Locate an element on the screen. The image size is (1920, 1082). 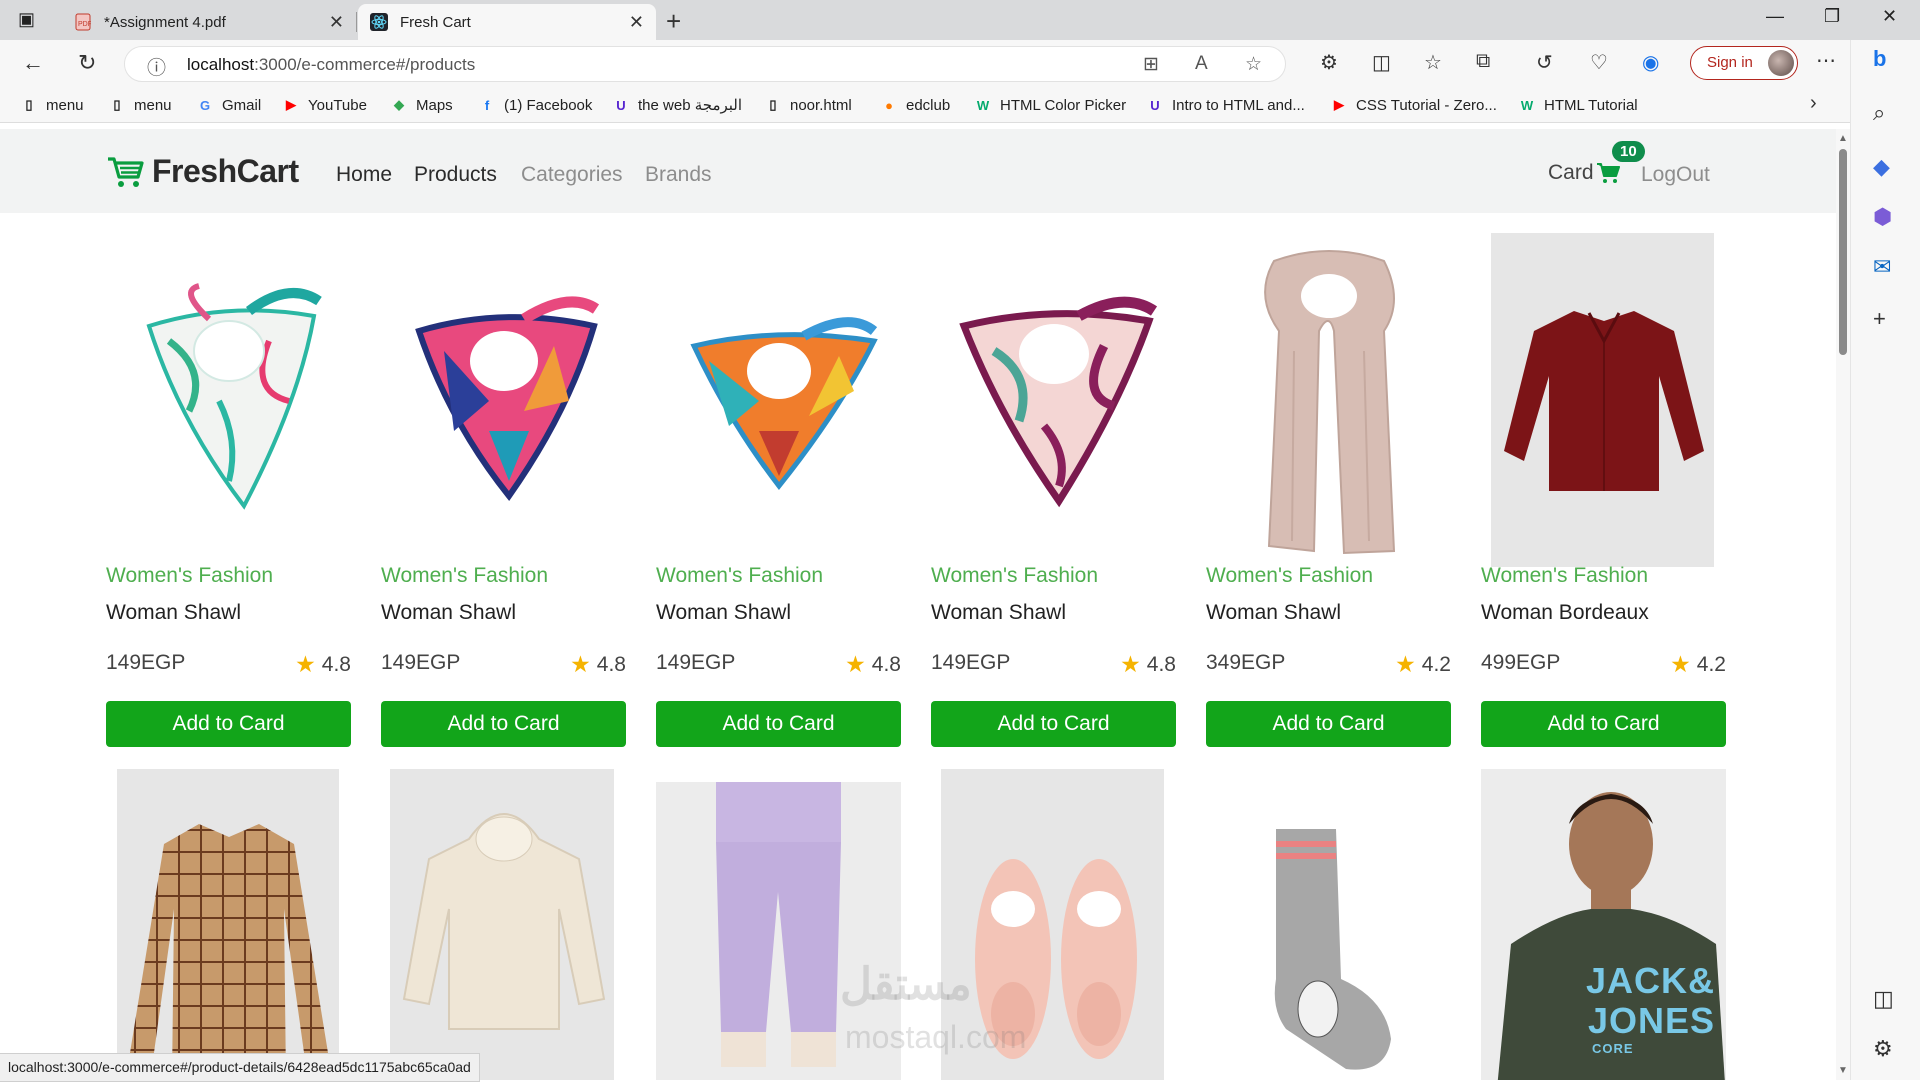
product-card: JACK& JONES CORE is located at coordinates (1603, 924).